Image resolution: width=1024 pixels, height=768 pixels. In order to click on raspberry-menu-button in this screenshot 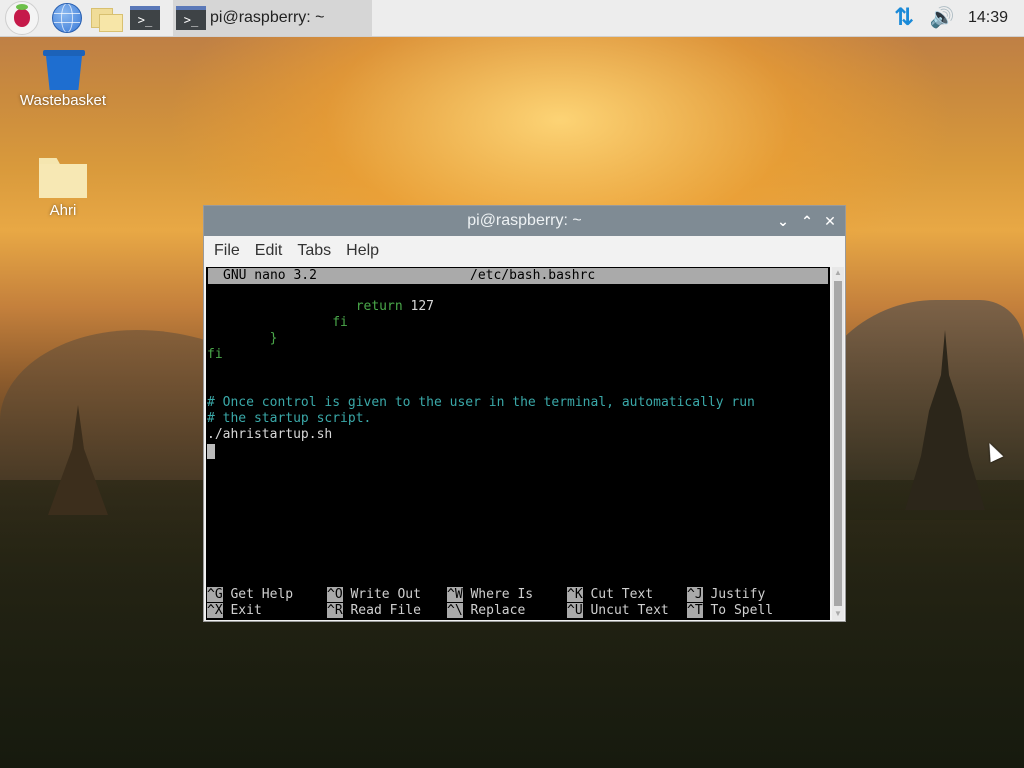, I will do `click(22, 18)`.